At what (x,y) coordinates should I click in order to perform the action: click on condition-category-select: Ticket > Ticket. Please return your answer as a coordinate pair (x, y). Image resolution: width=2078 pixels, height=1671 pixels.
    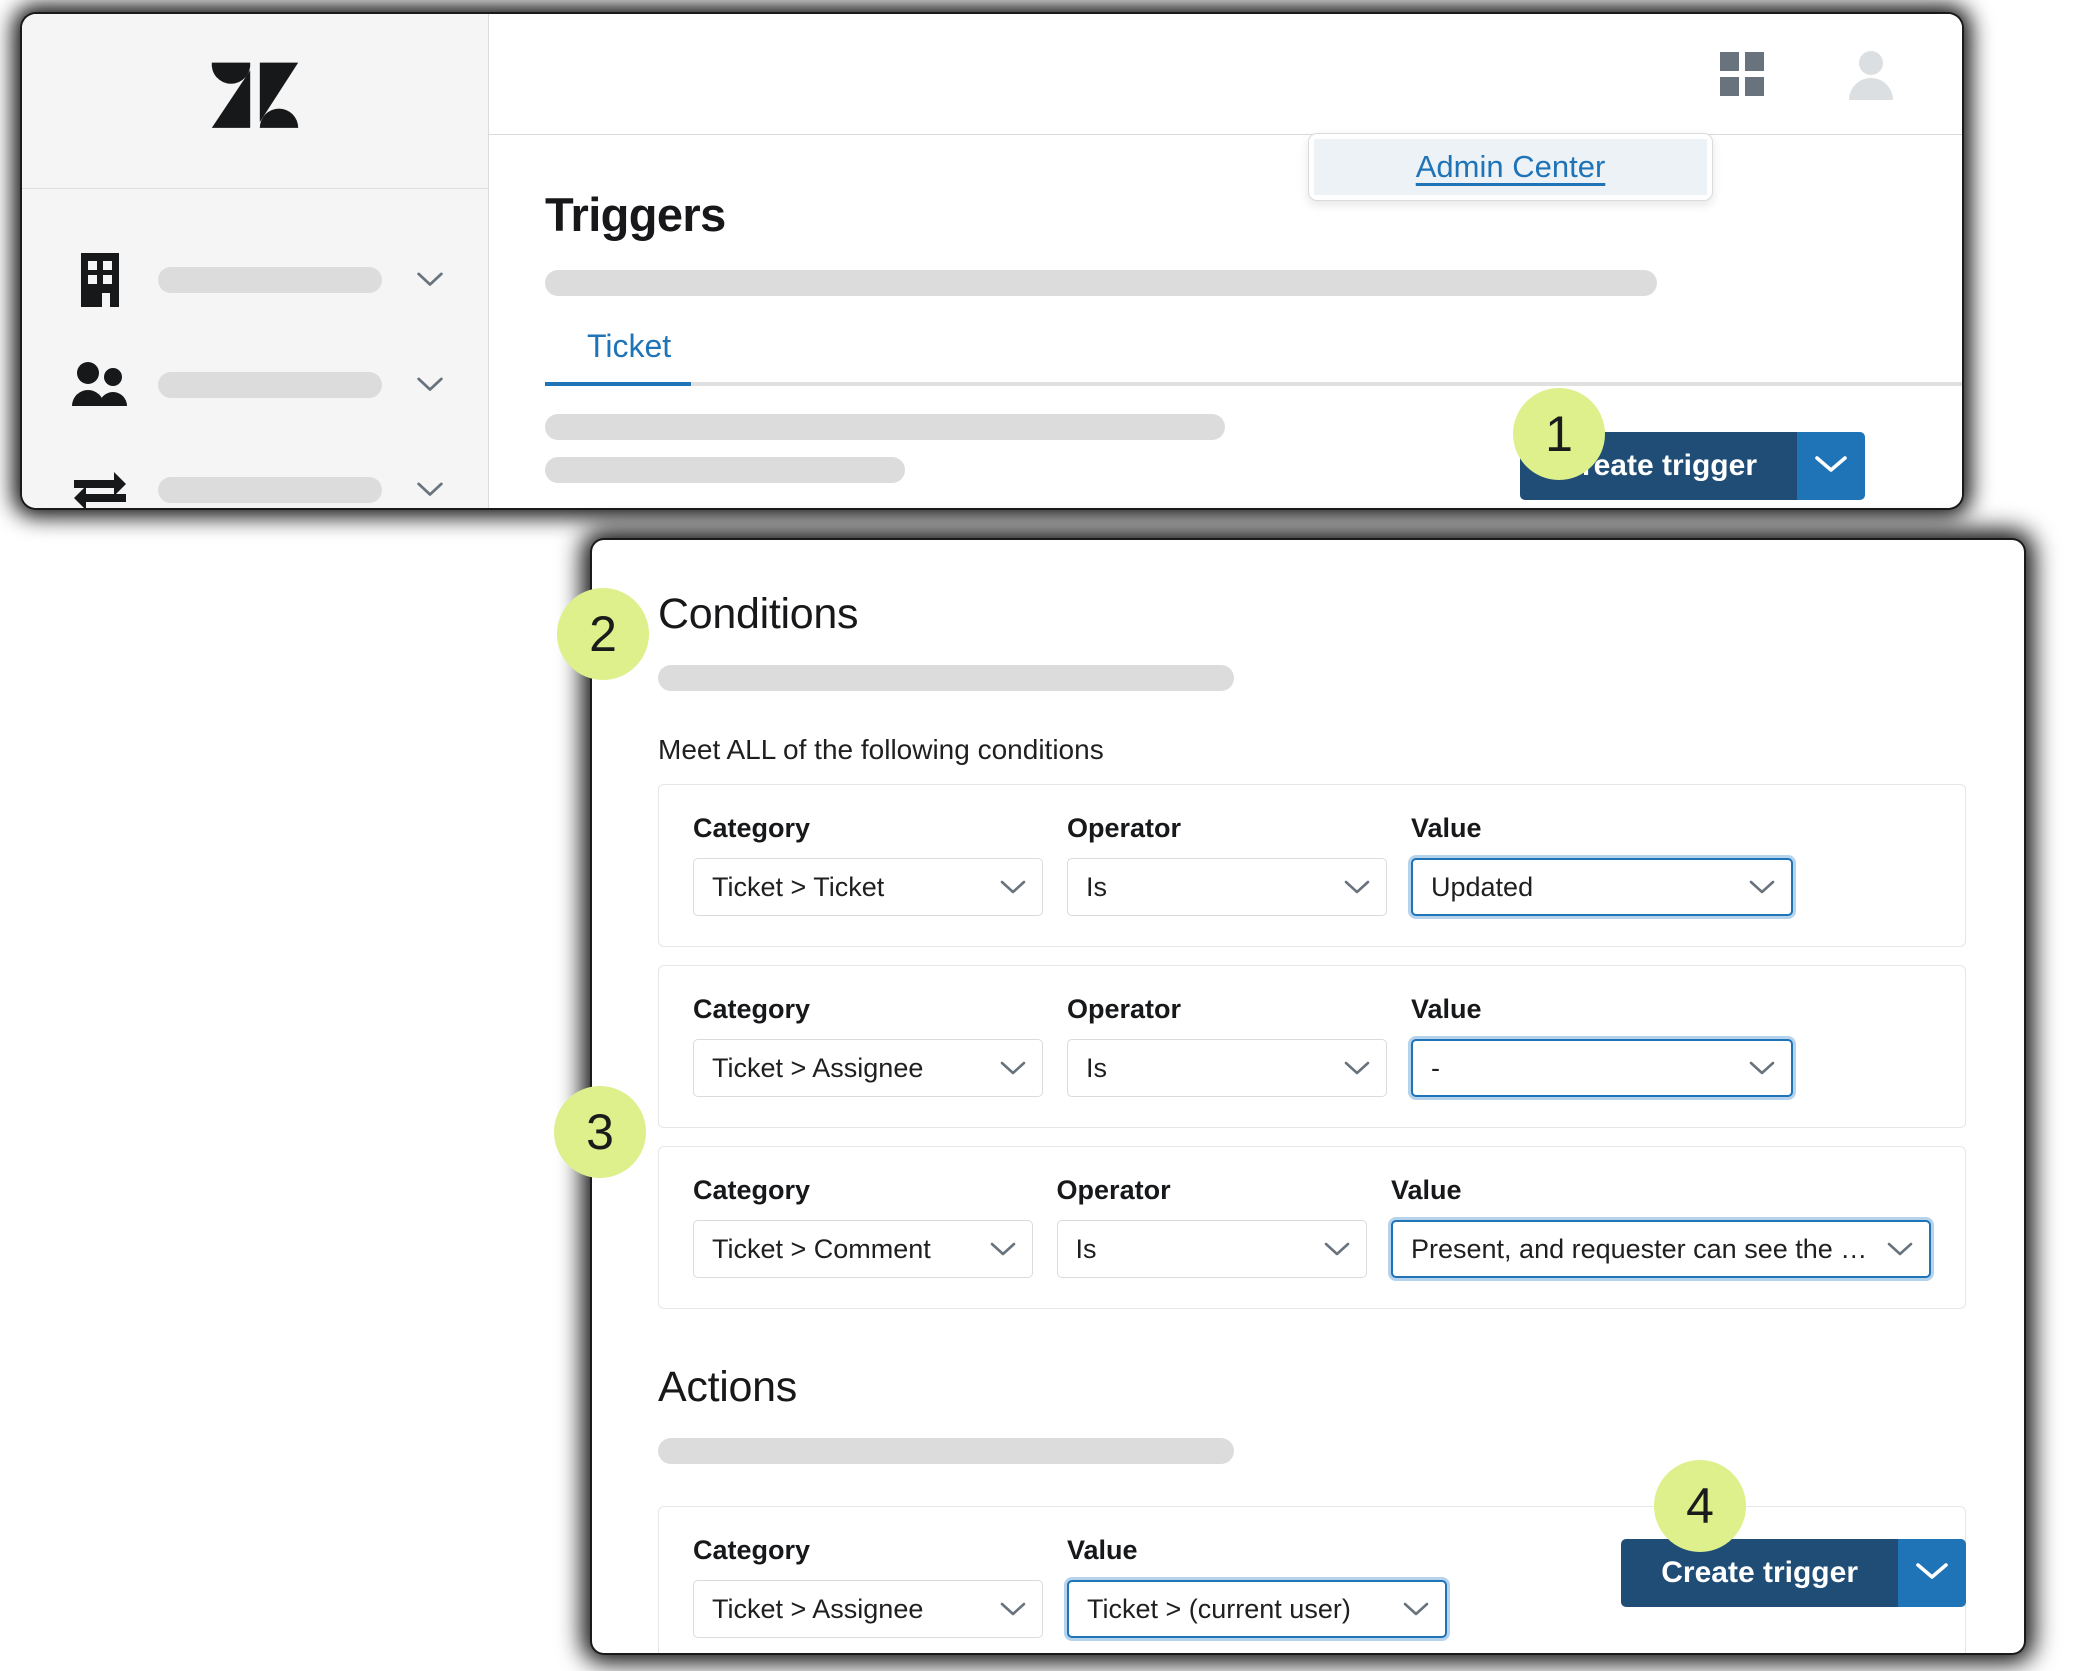
    Looking at the image, I should click on (868, 887).